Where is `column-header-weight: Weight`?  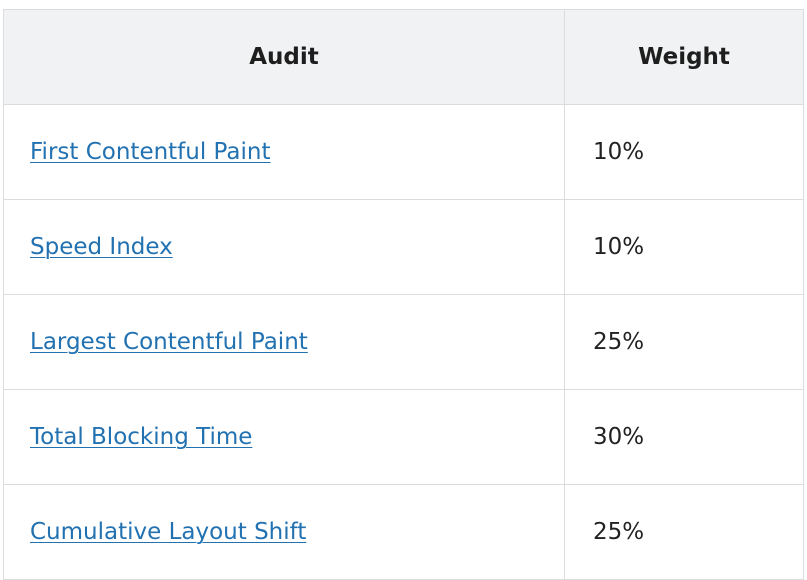
column-header-weight: Weight is located at coordinates (684, 57).